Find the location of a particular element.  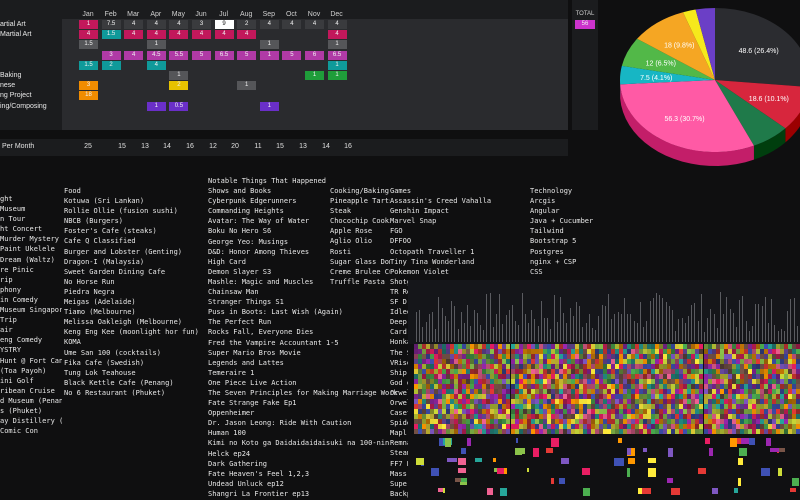

heatmap-cell: 5.5 is located at coordinates (179, 55).